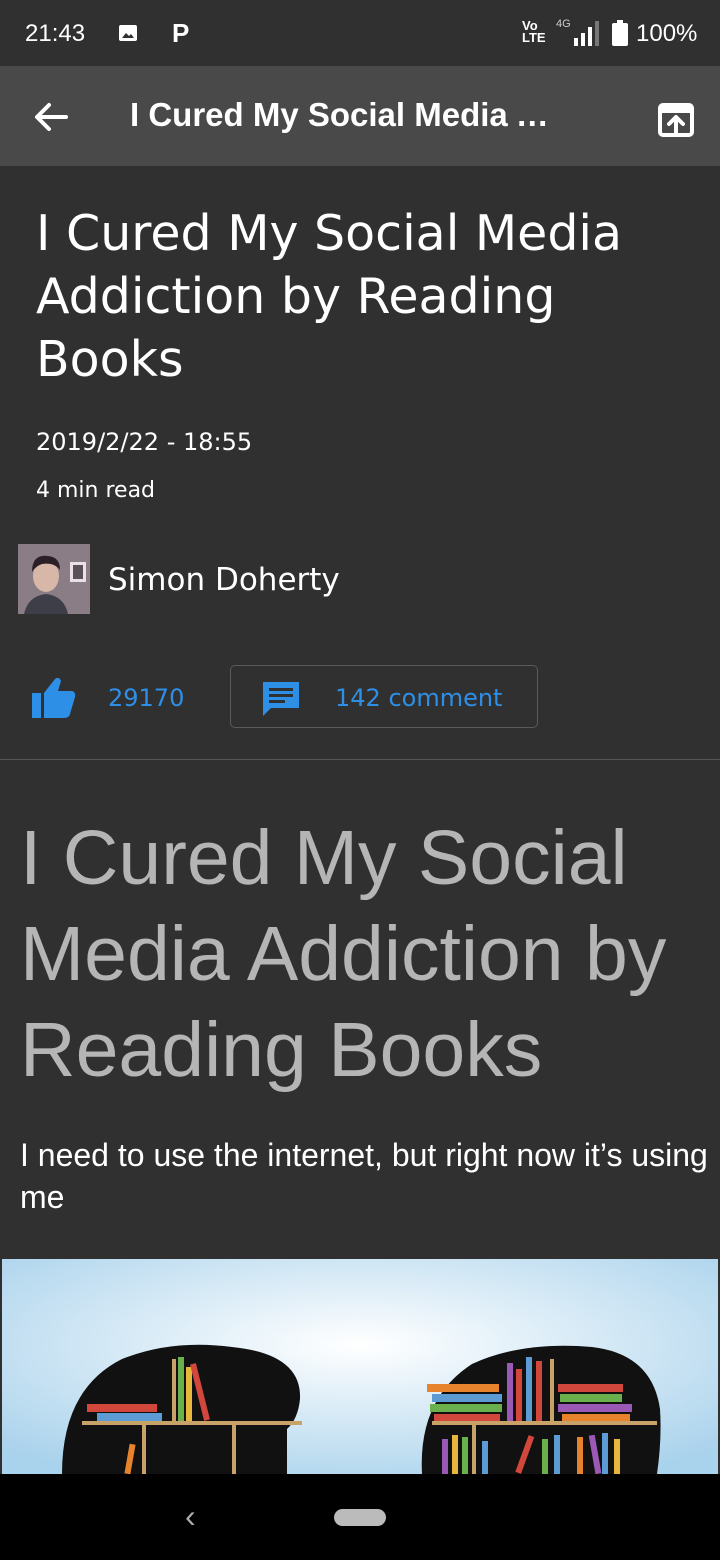  What do you see at coordinates (51, 117) in the screenshot?
I see `arrow-left-icon` at bounding box center [51, 117].